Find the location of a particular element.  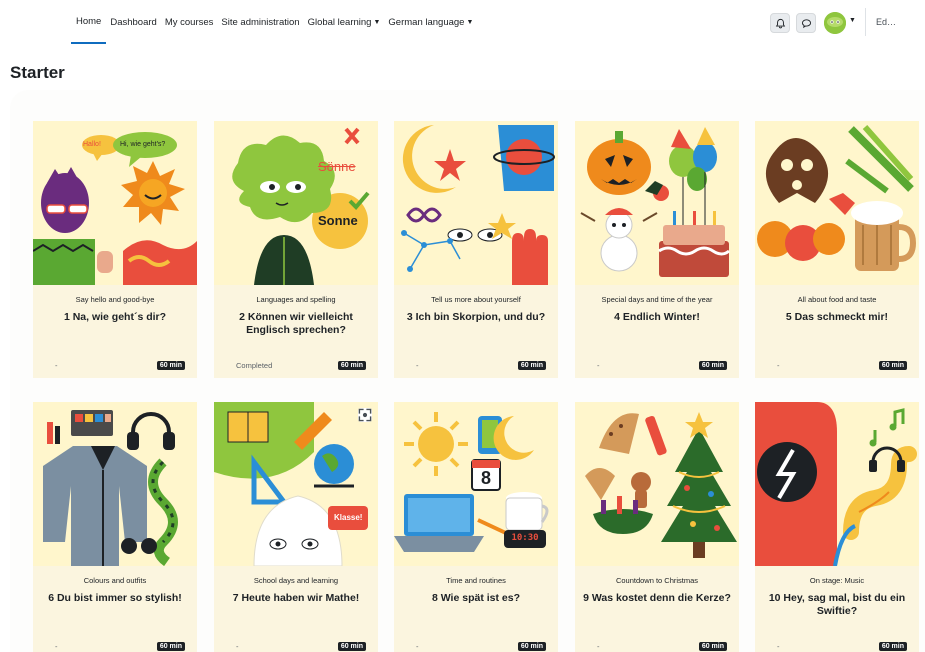

course-category: Time and routines is located at coordinates (476, 580).